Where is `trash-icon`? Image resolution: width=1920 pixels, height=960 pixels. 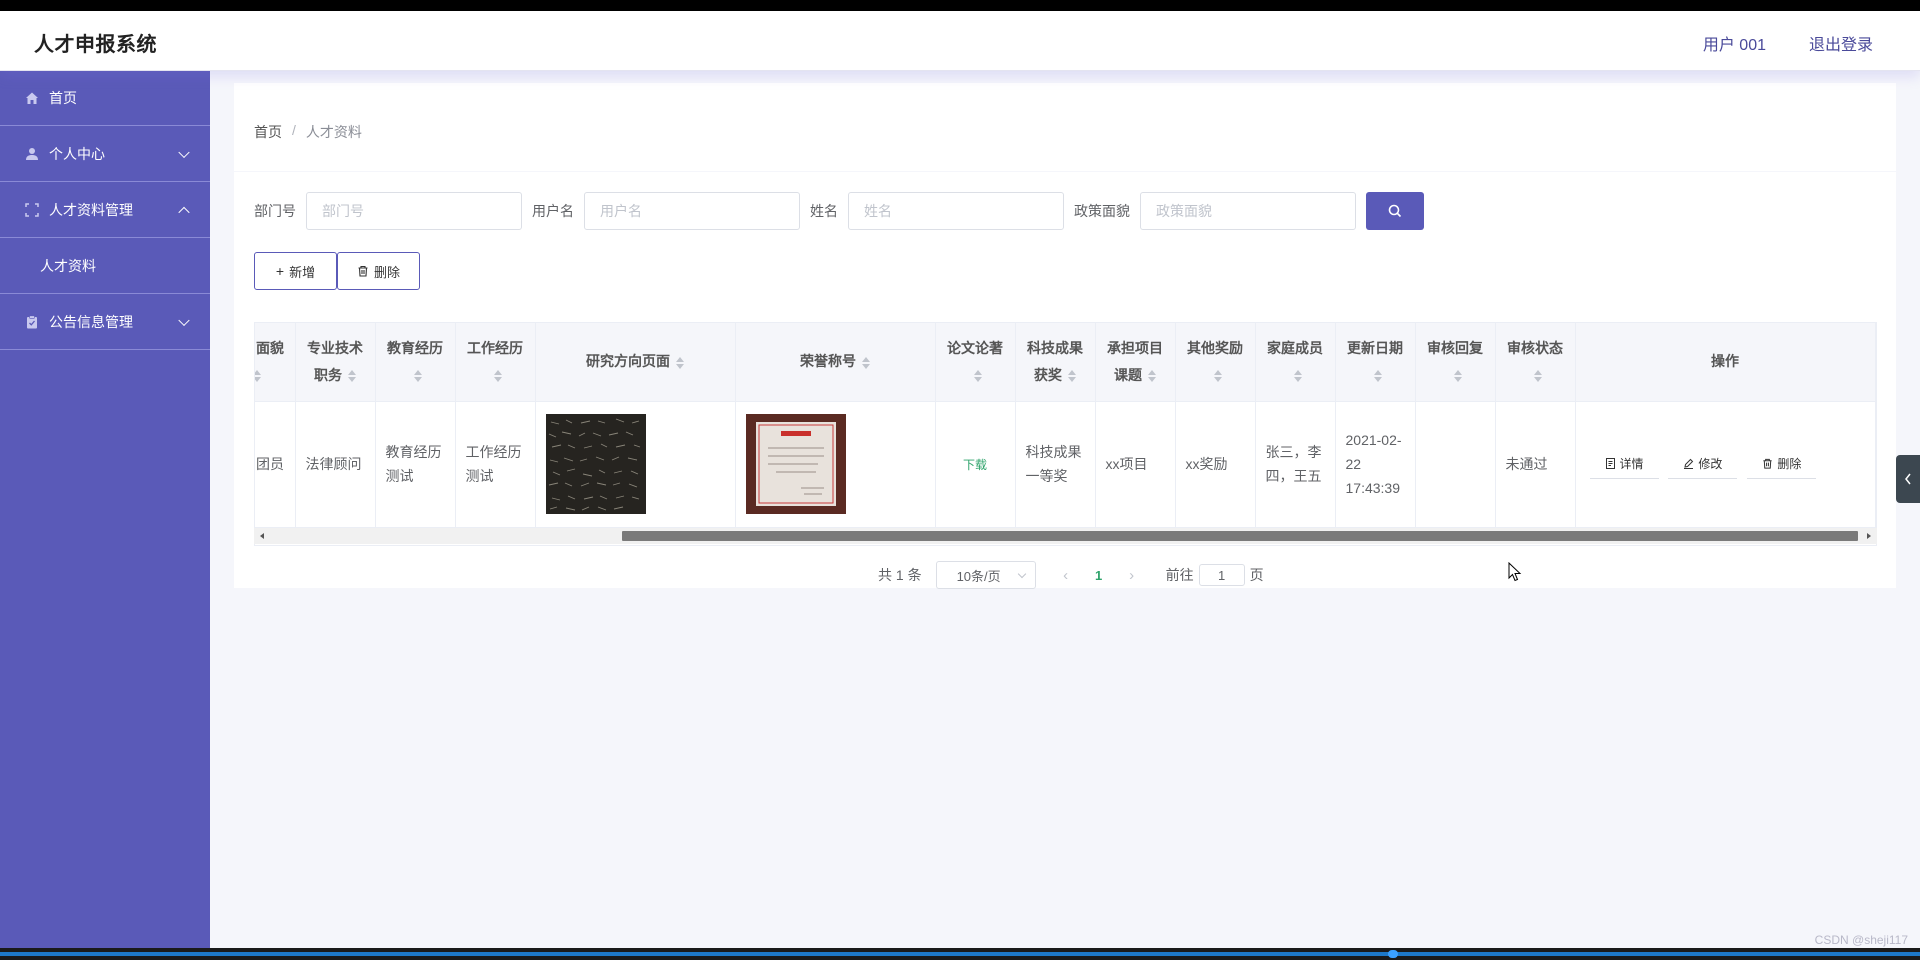 trash-icon is located at coordinates (363, 271).